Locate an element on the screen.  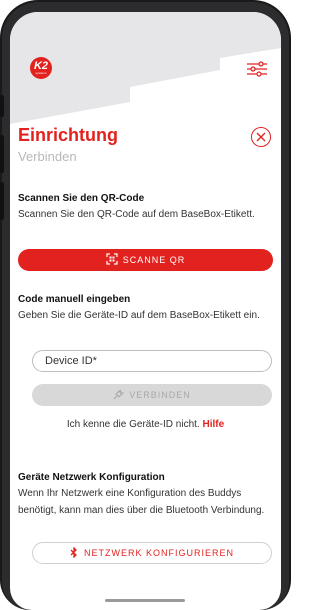
device-id-placeholder: Device ID* is located at coordinates (71, 361).